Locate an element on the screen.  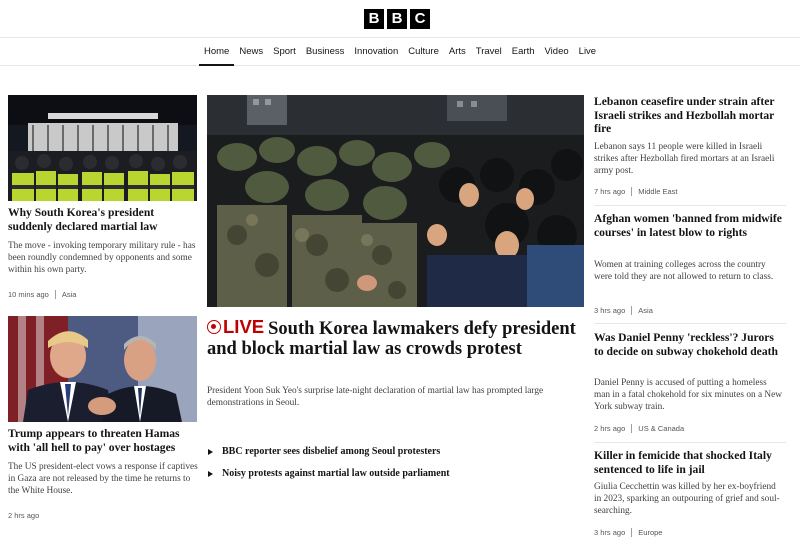
right-card-1-meta: 7 hrs ago Middle East is located at coordinates (635, 191).